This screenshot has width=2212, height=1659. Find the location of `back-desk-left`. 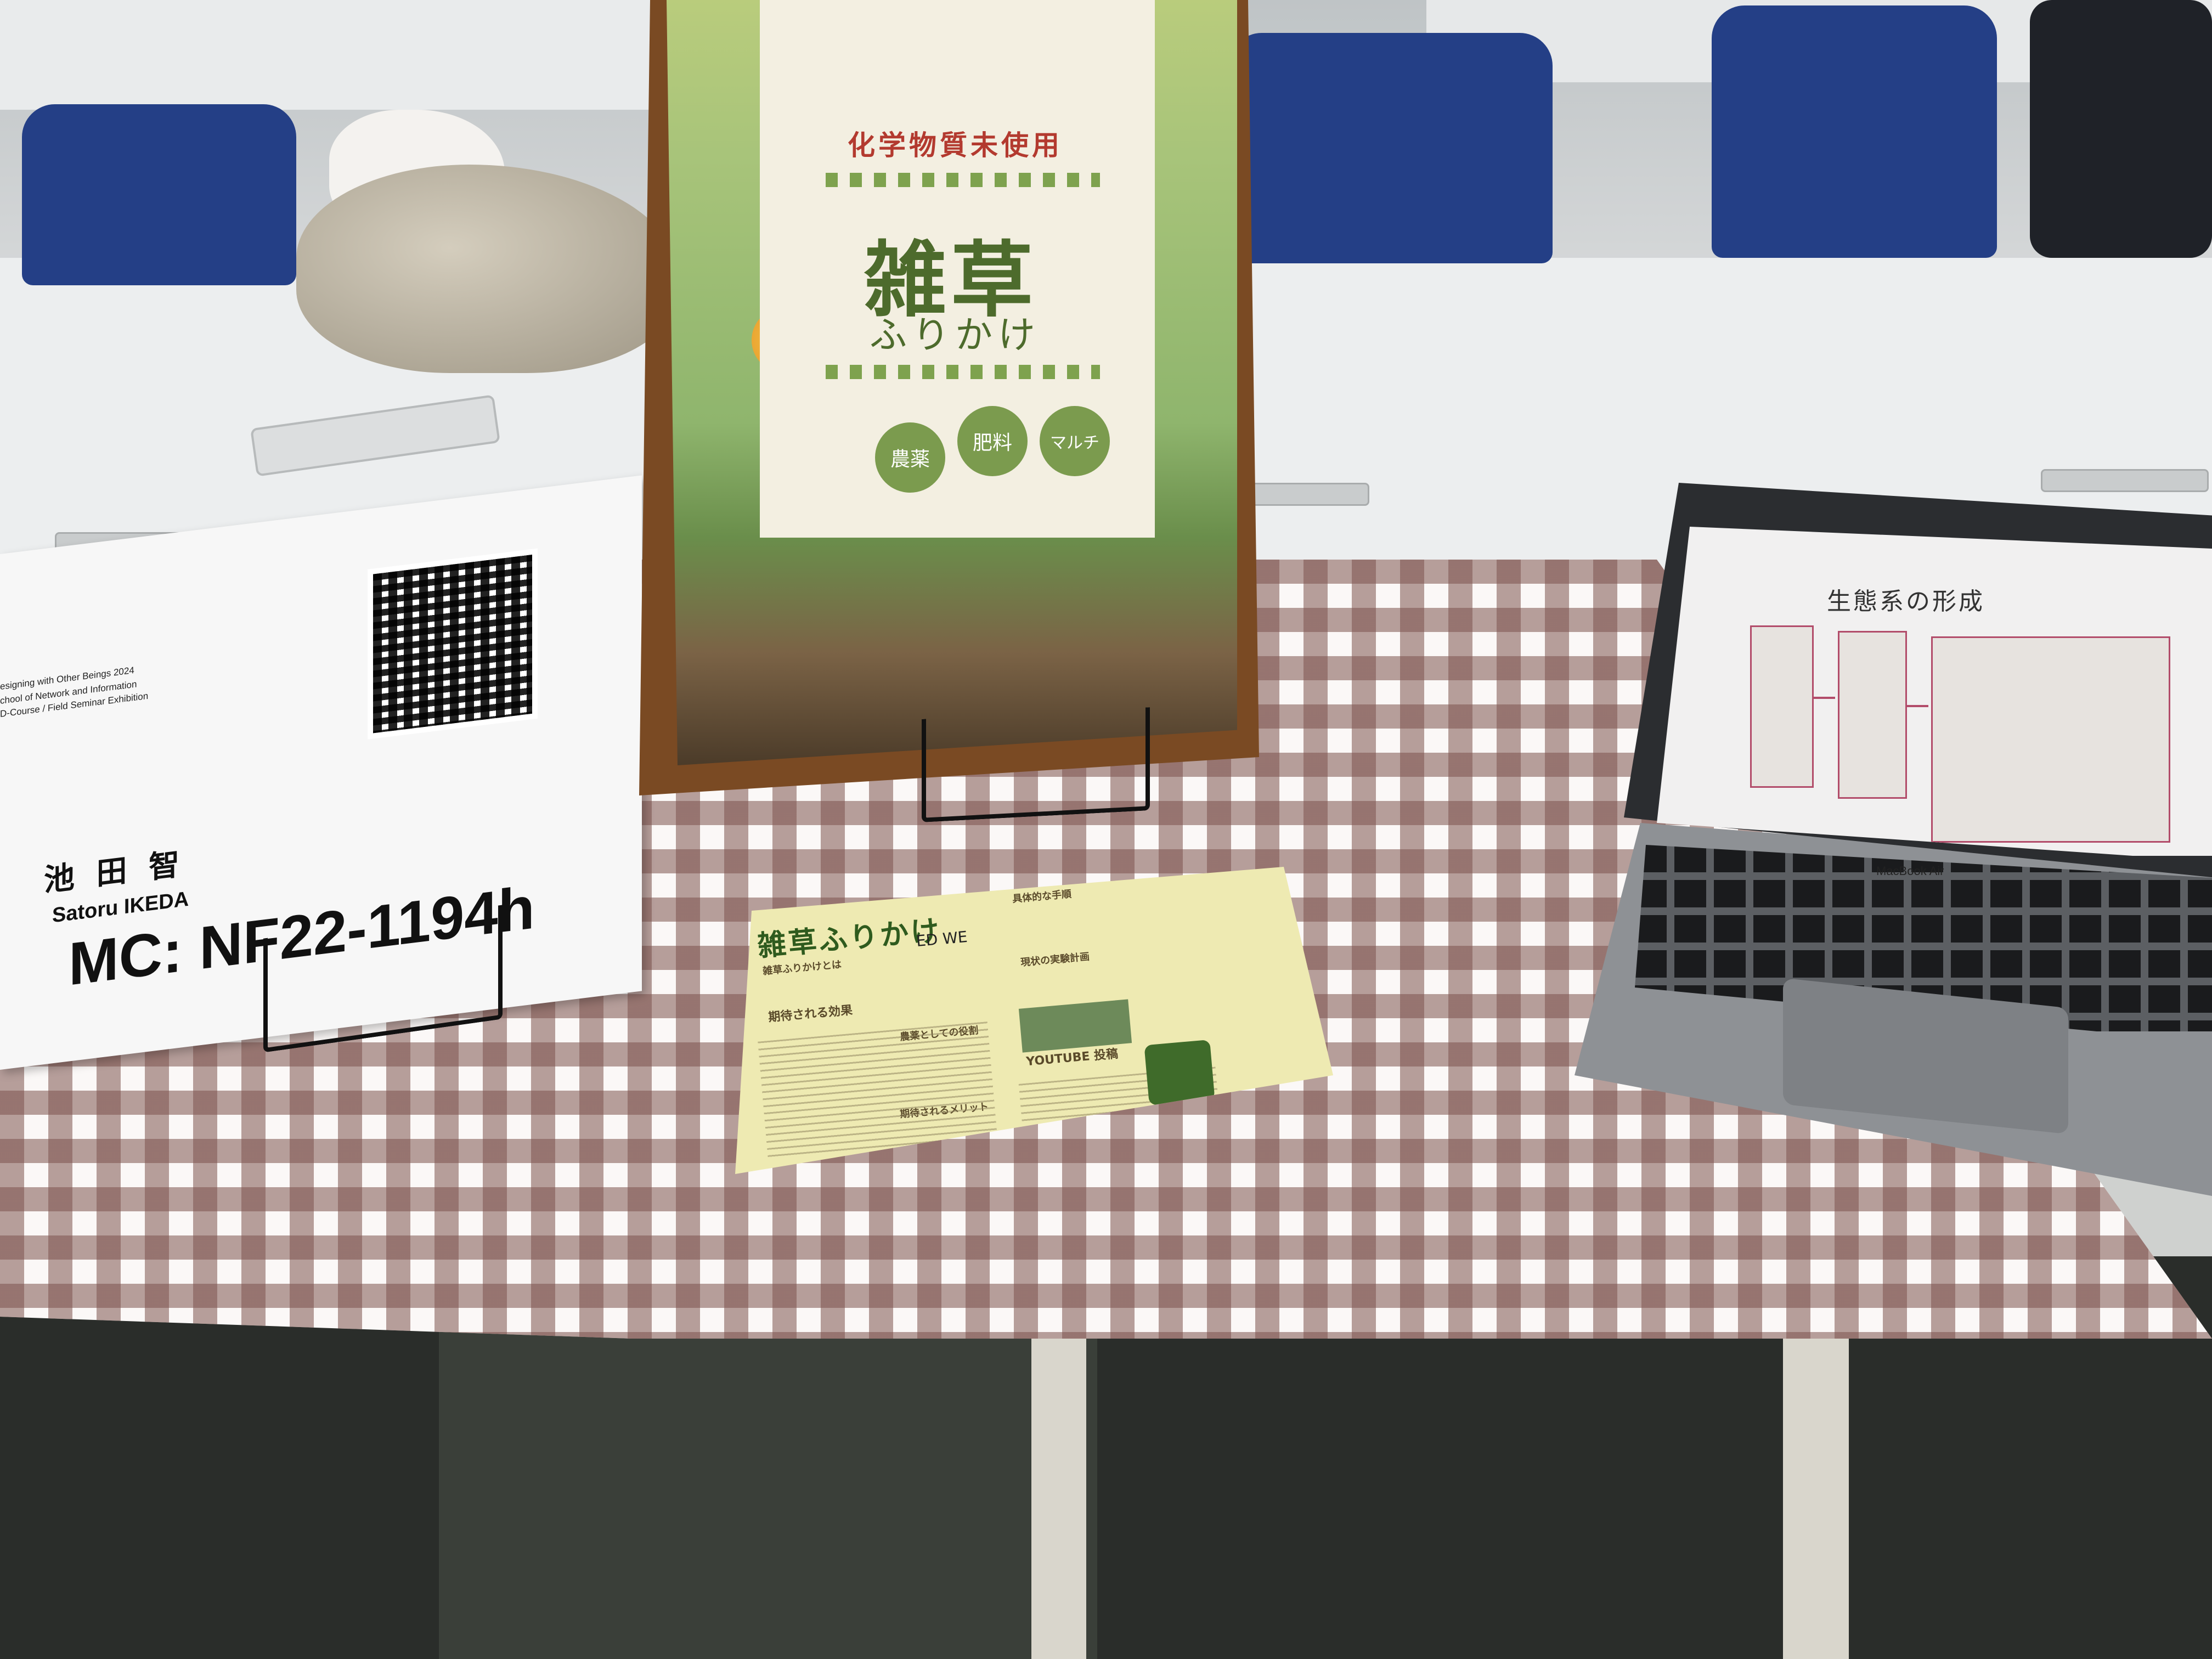

back-desk-left is located at coordinates (356, 55).